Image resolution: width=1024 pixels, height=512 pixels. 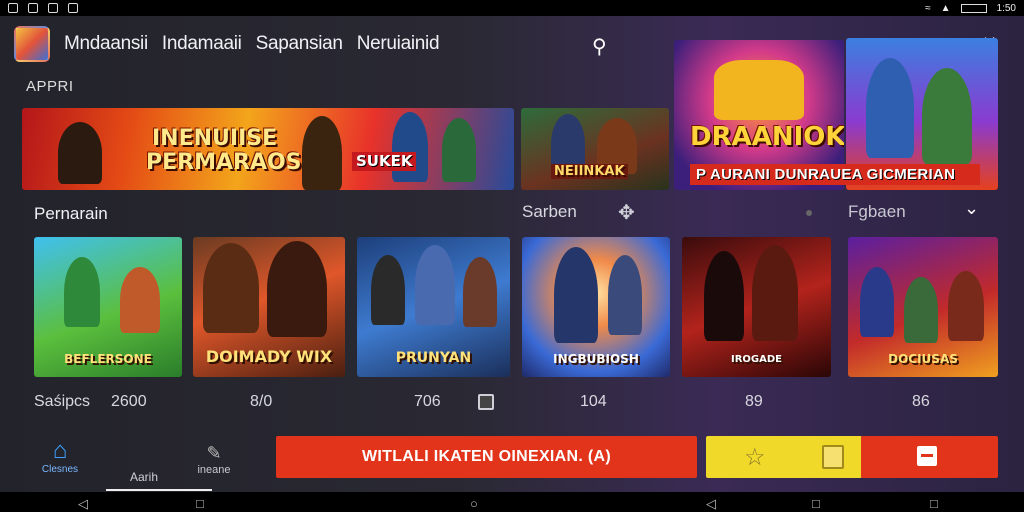 I want to click on stats-label: Saśipcs, so click(x=62, y=401).